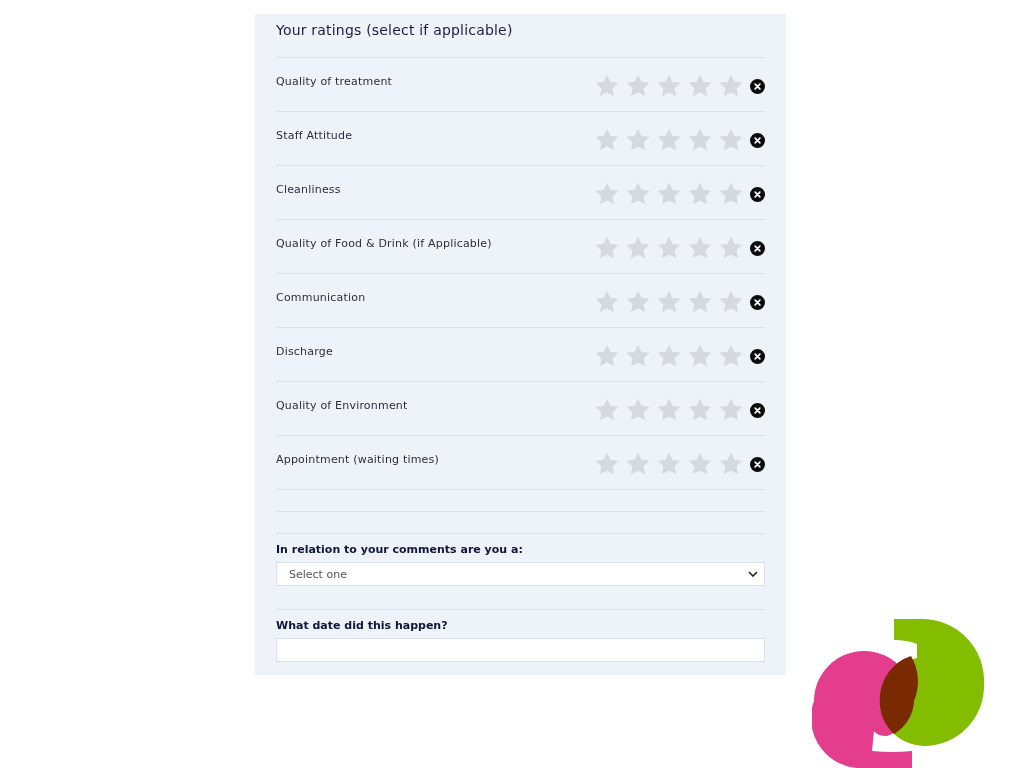 The width and height of the screenshot is (1024, 768). Describe the element at coordinates (304, 351) in the screenshot. I see `rating-label: Discharge` at that location.